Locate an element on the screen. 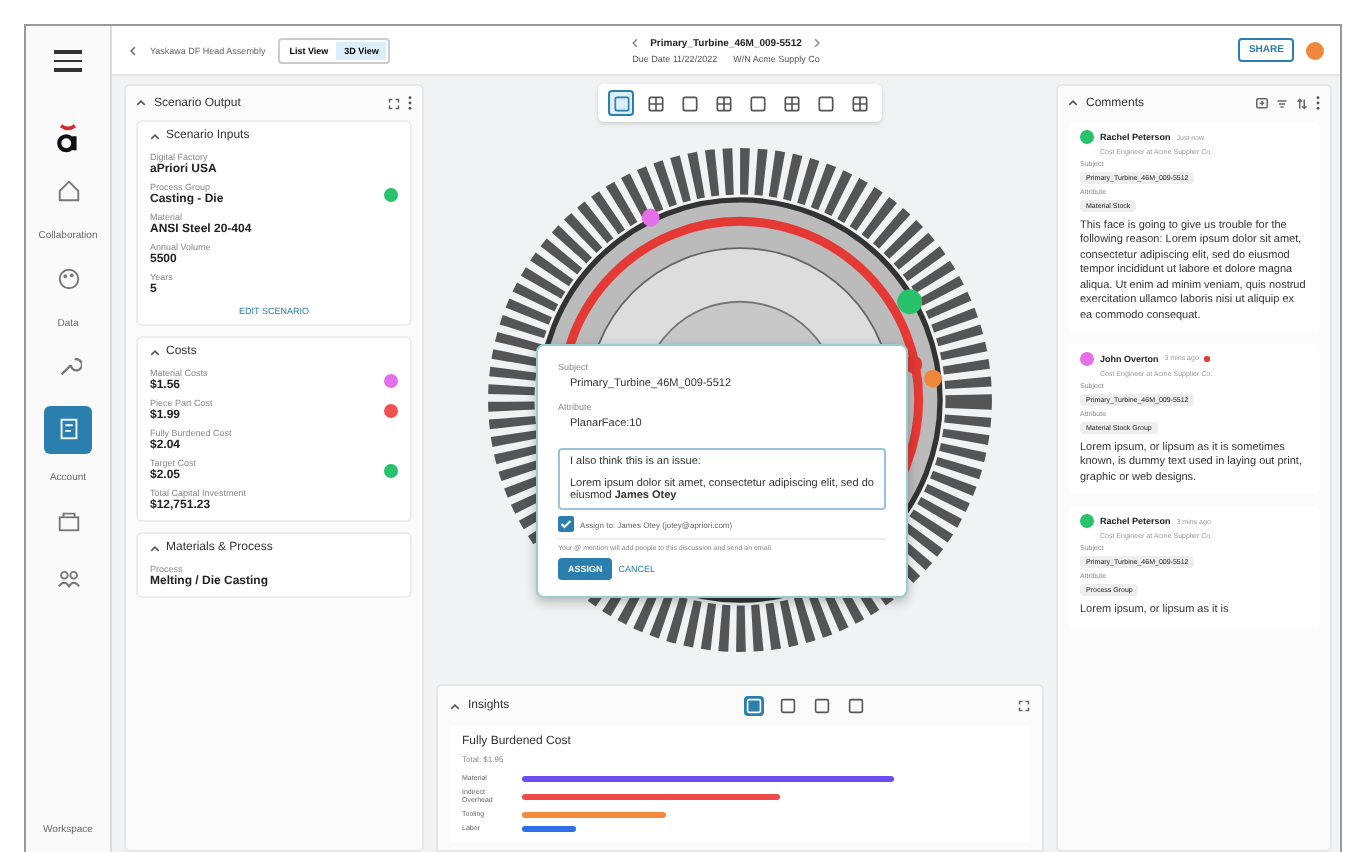 The width and height of the screenshot is (1366, 852). sort-icon is located at coordinates (1302, 103).